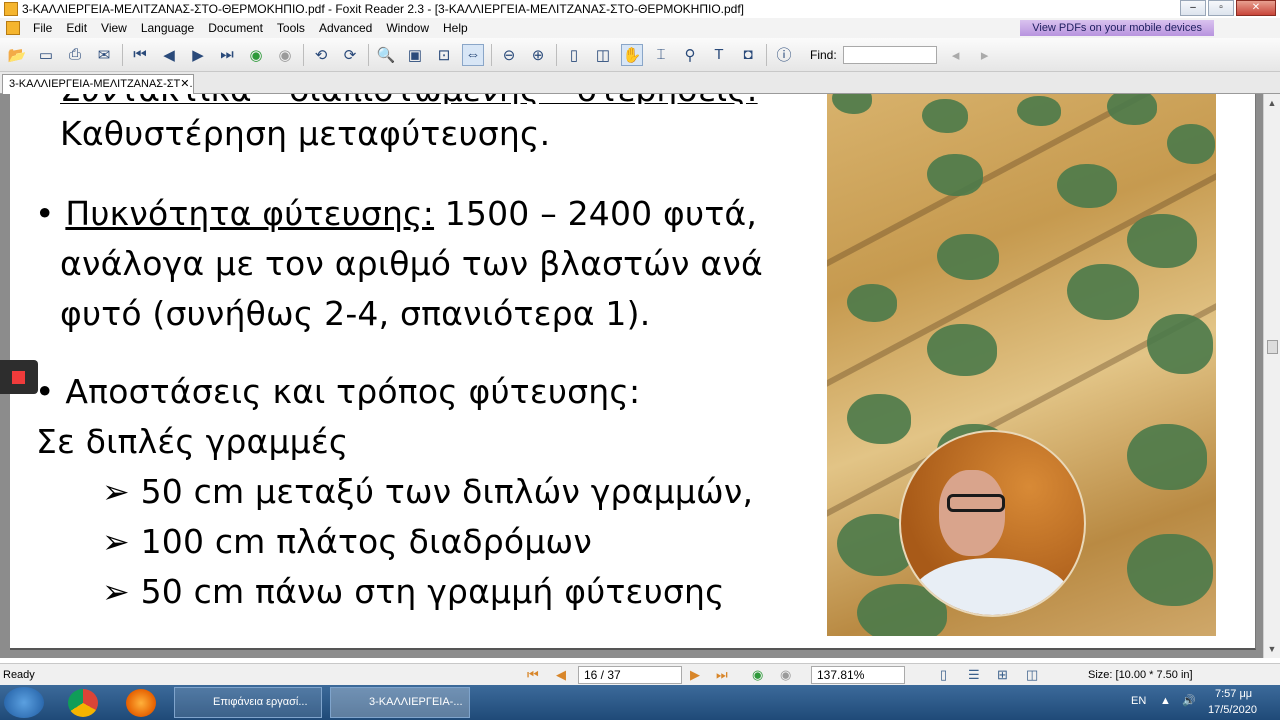 Image resolution: width=1280 pixels, height=720 pixels. Describe the element at coordinates (533, 675) in the screenshot. I see `status-first-page-icon: ⏮` at that location.